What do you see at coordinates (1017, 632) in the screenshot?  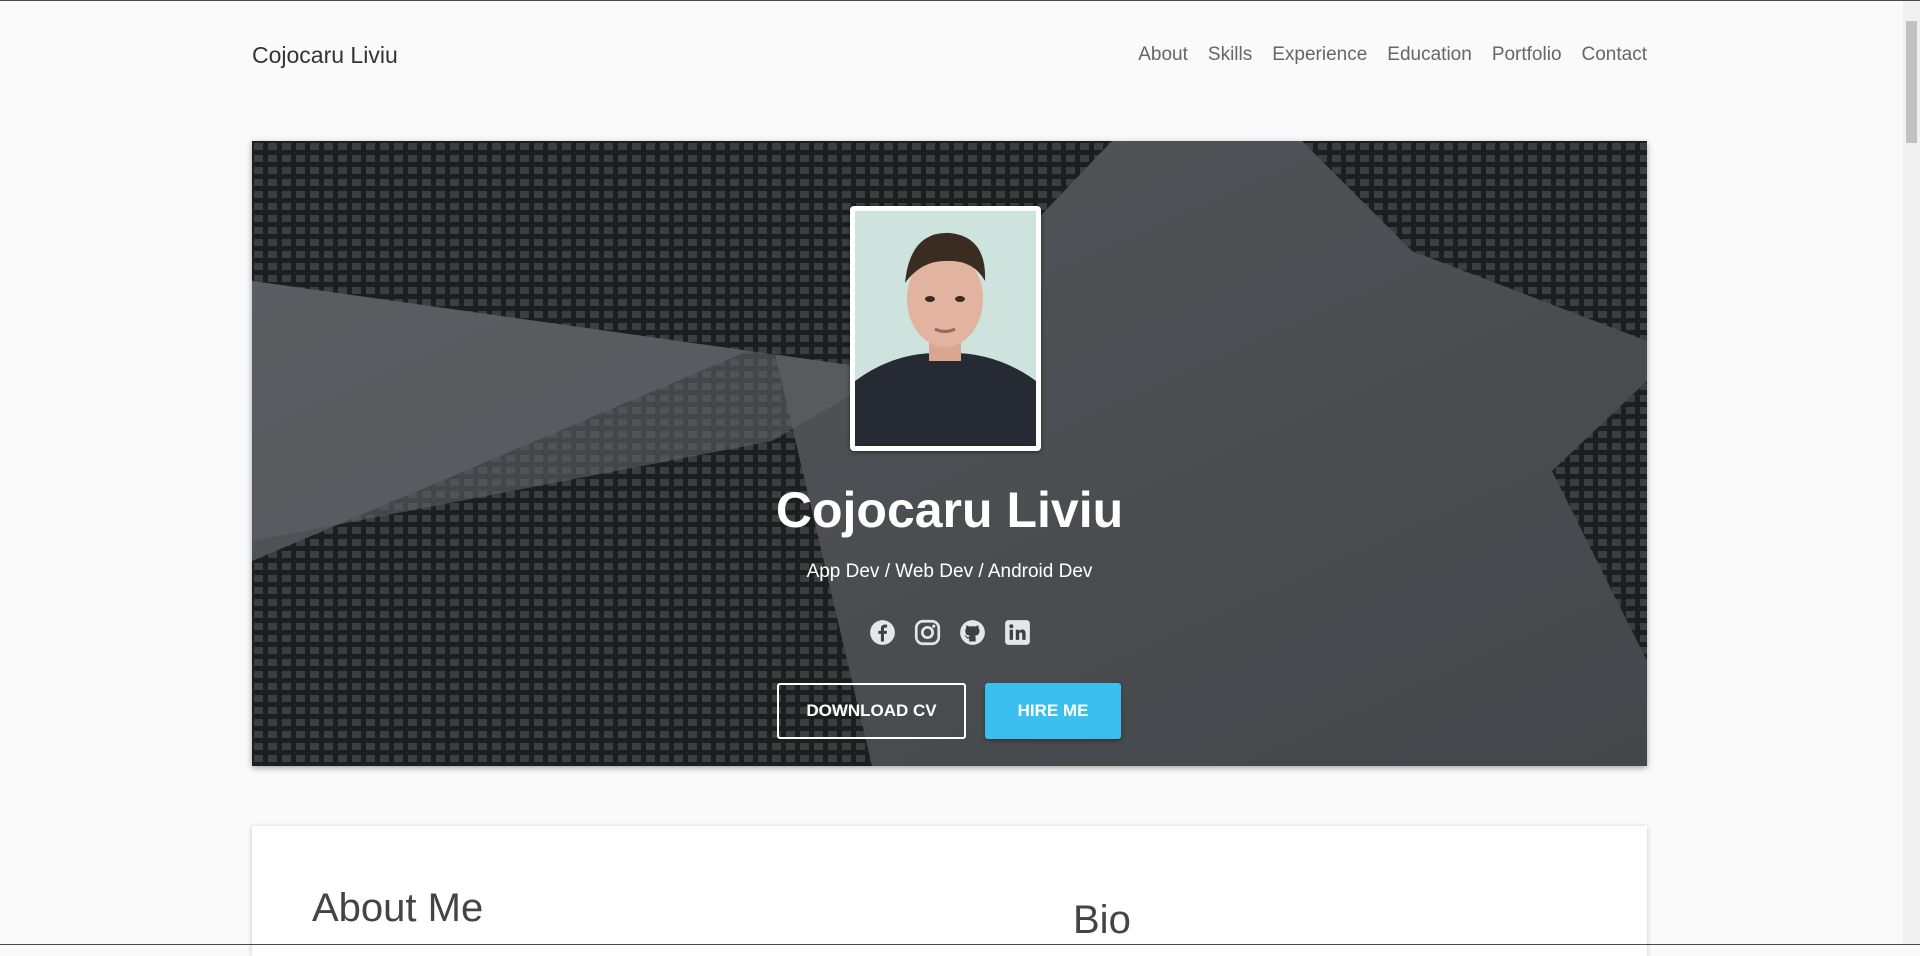 I see `linkedin-icon` at bounding box center [1017, 632].